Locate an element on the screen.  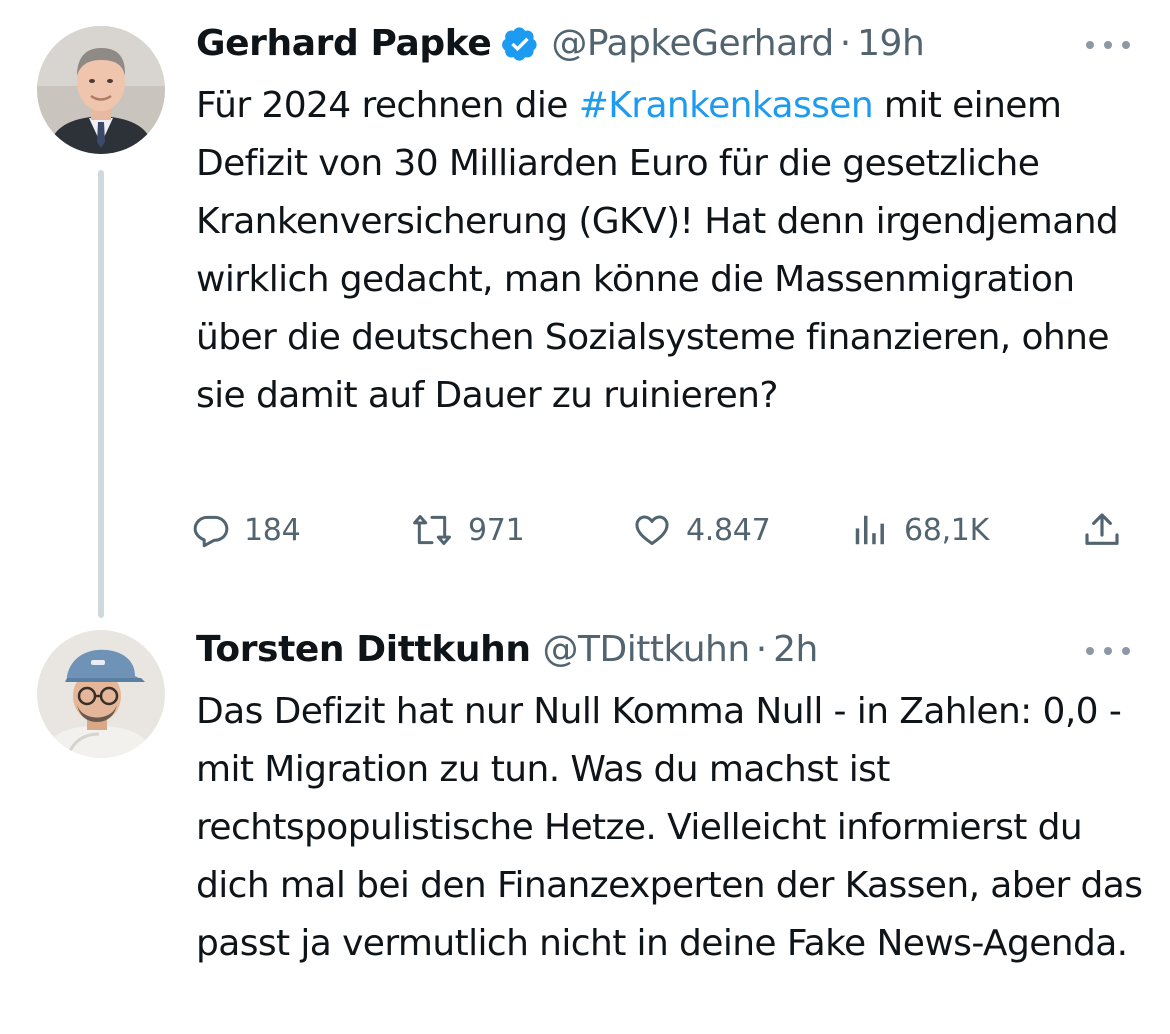
author-display-name: Torsten Dittkuhn is located at coordinates (363, 650).